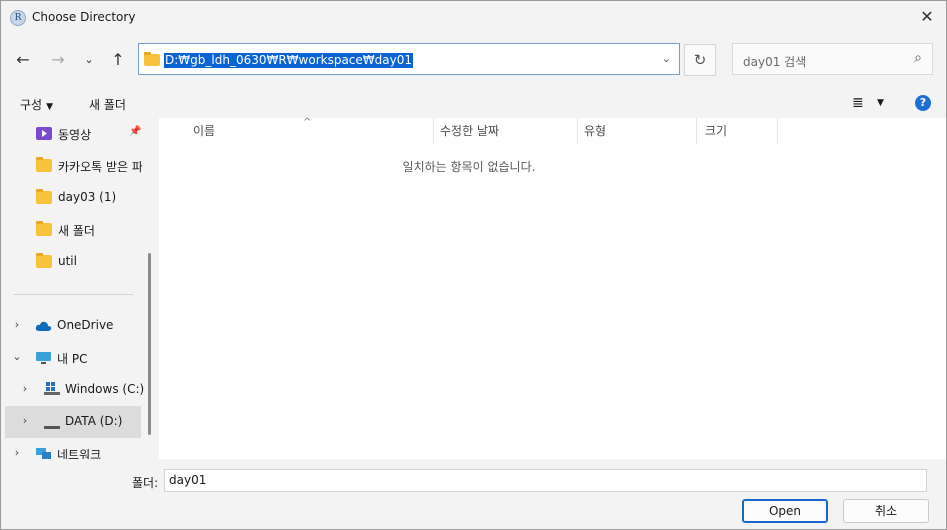 This screenshot has height=530, width=947. Describe the element at coordinates (545, 480) in the screenshot. I see `folder-name-input: day01` at that location.